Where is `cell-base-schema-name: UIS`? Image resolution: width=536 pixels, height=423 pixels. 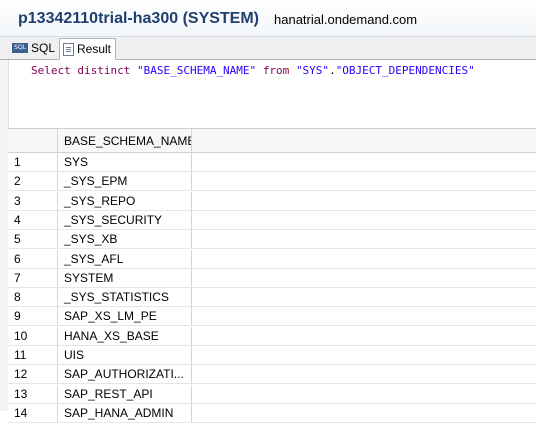 cell-base-schema-name: UIS is located at coordinates (125, 355).